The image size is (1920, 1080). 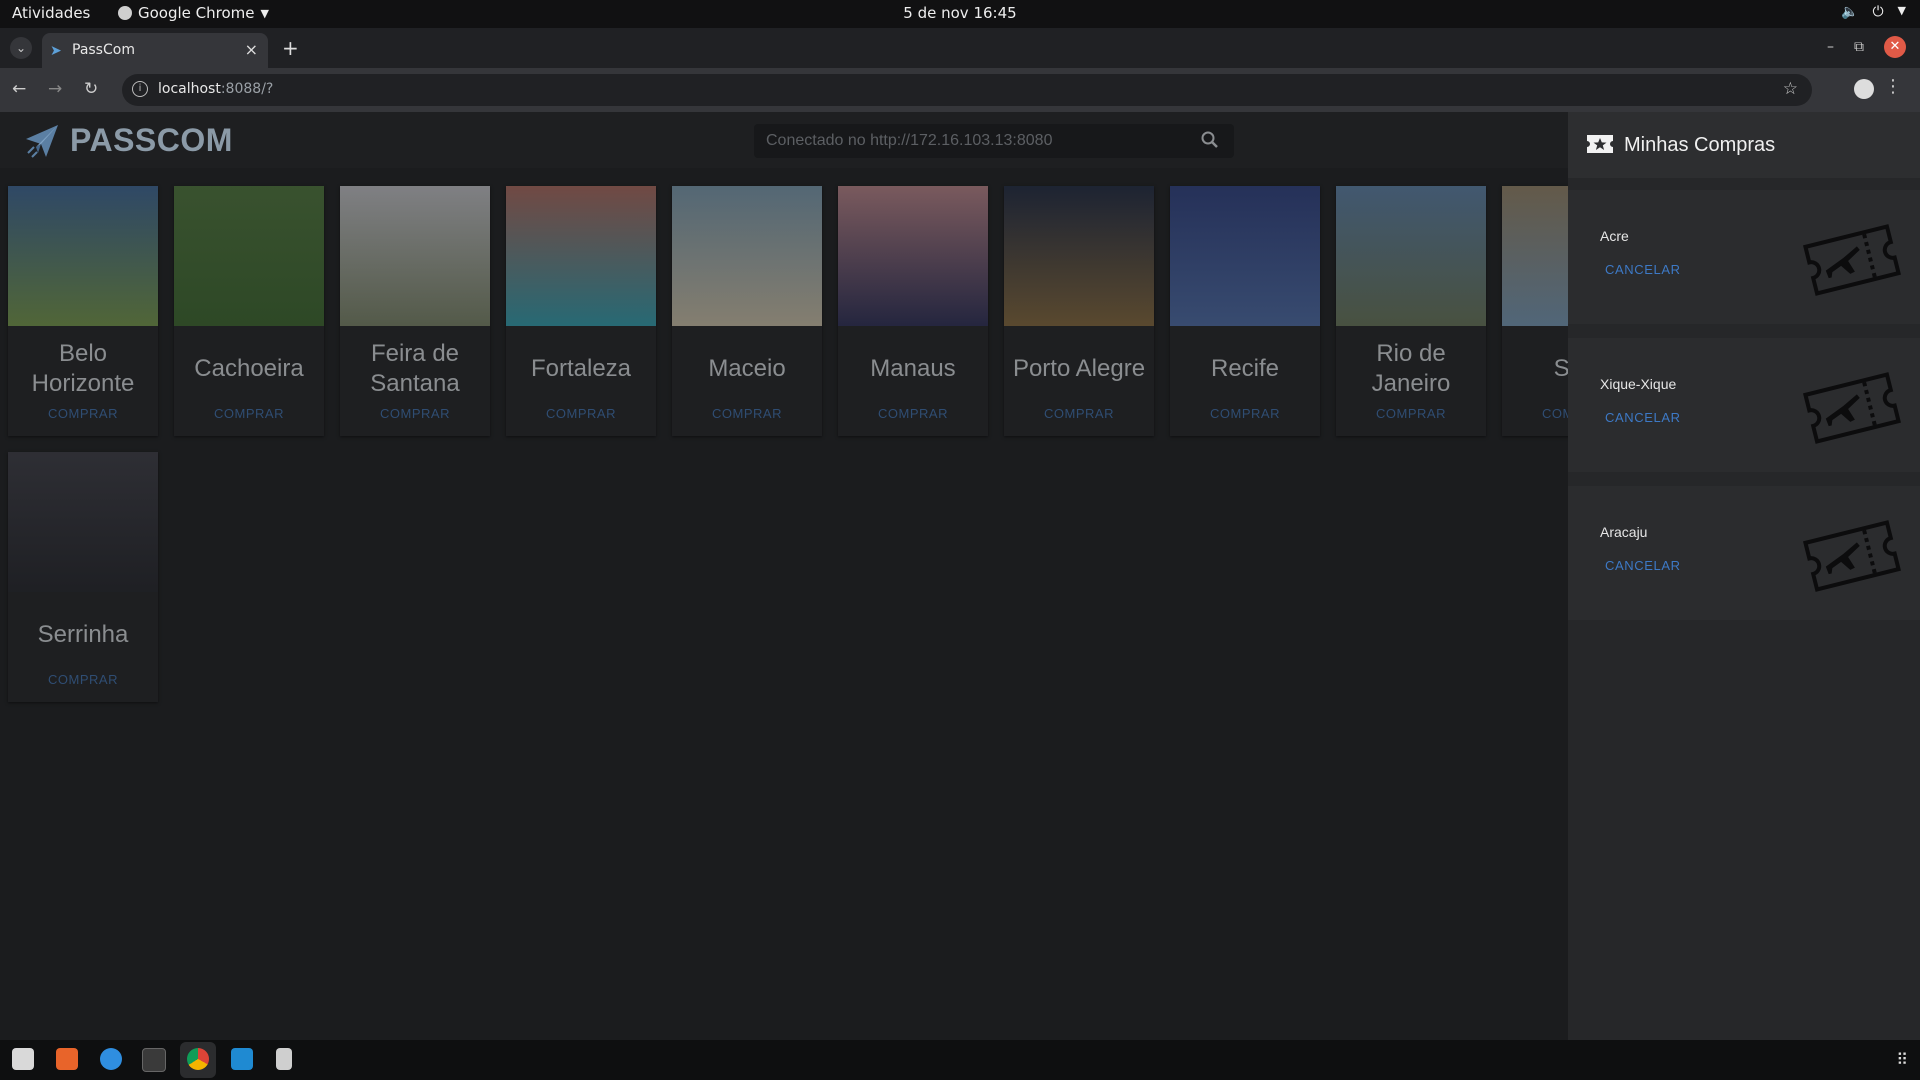 I want to click on city-card: Porto Alegre COMPRAR, so click(x=1079, y=311).